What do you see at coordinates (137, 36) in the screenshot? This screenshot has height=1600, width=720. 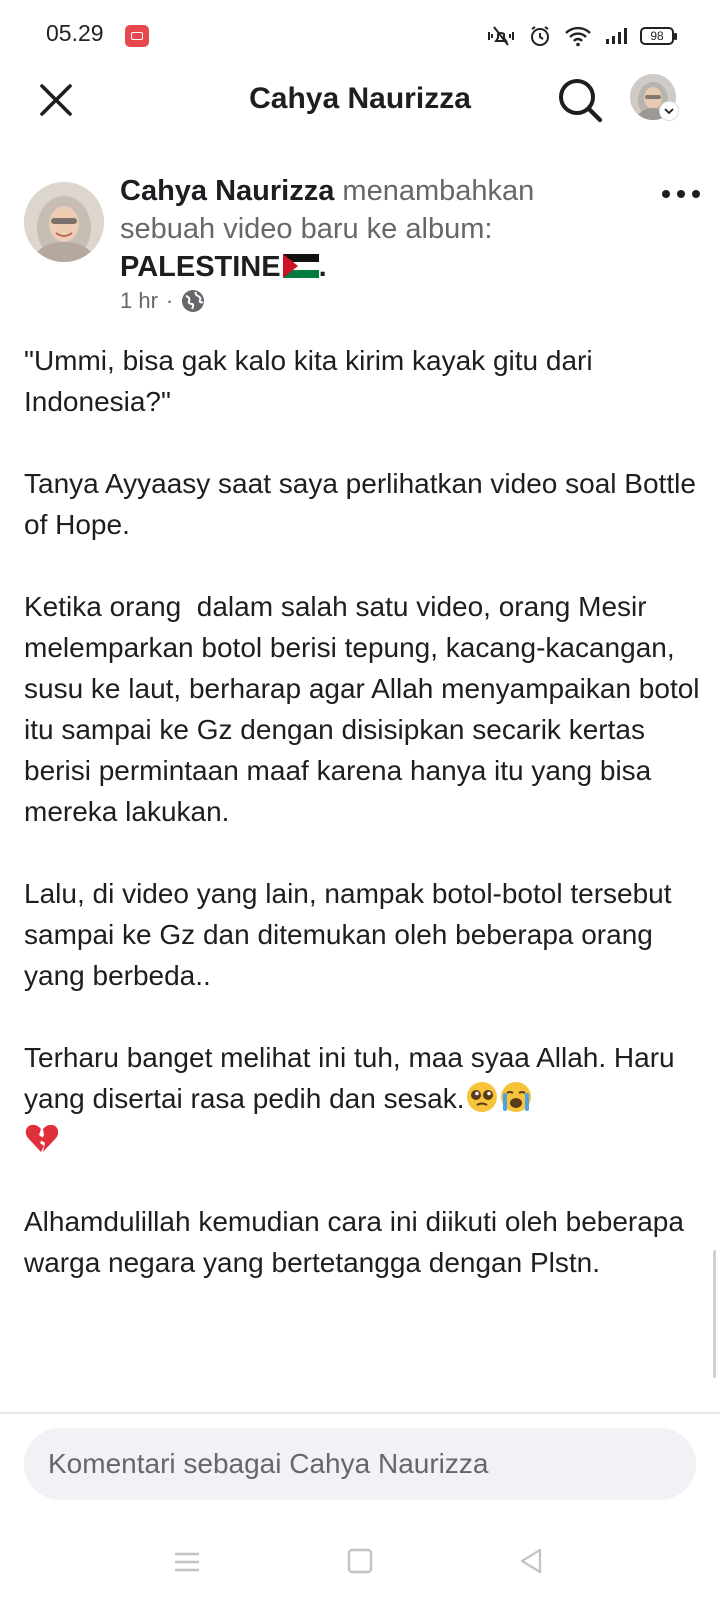 I see `screen-record-icon` at bounding box center [137, 36].